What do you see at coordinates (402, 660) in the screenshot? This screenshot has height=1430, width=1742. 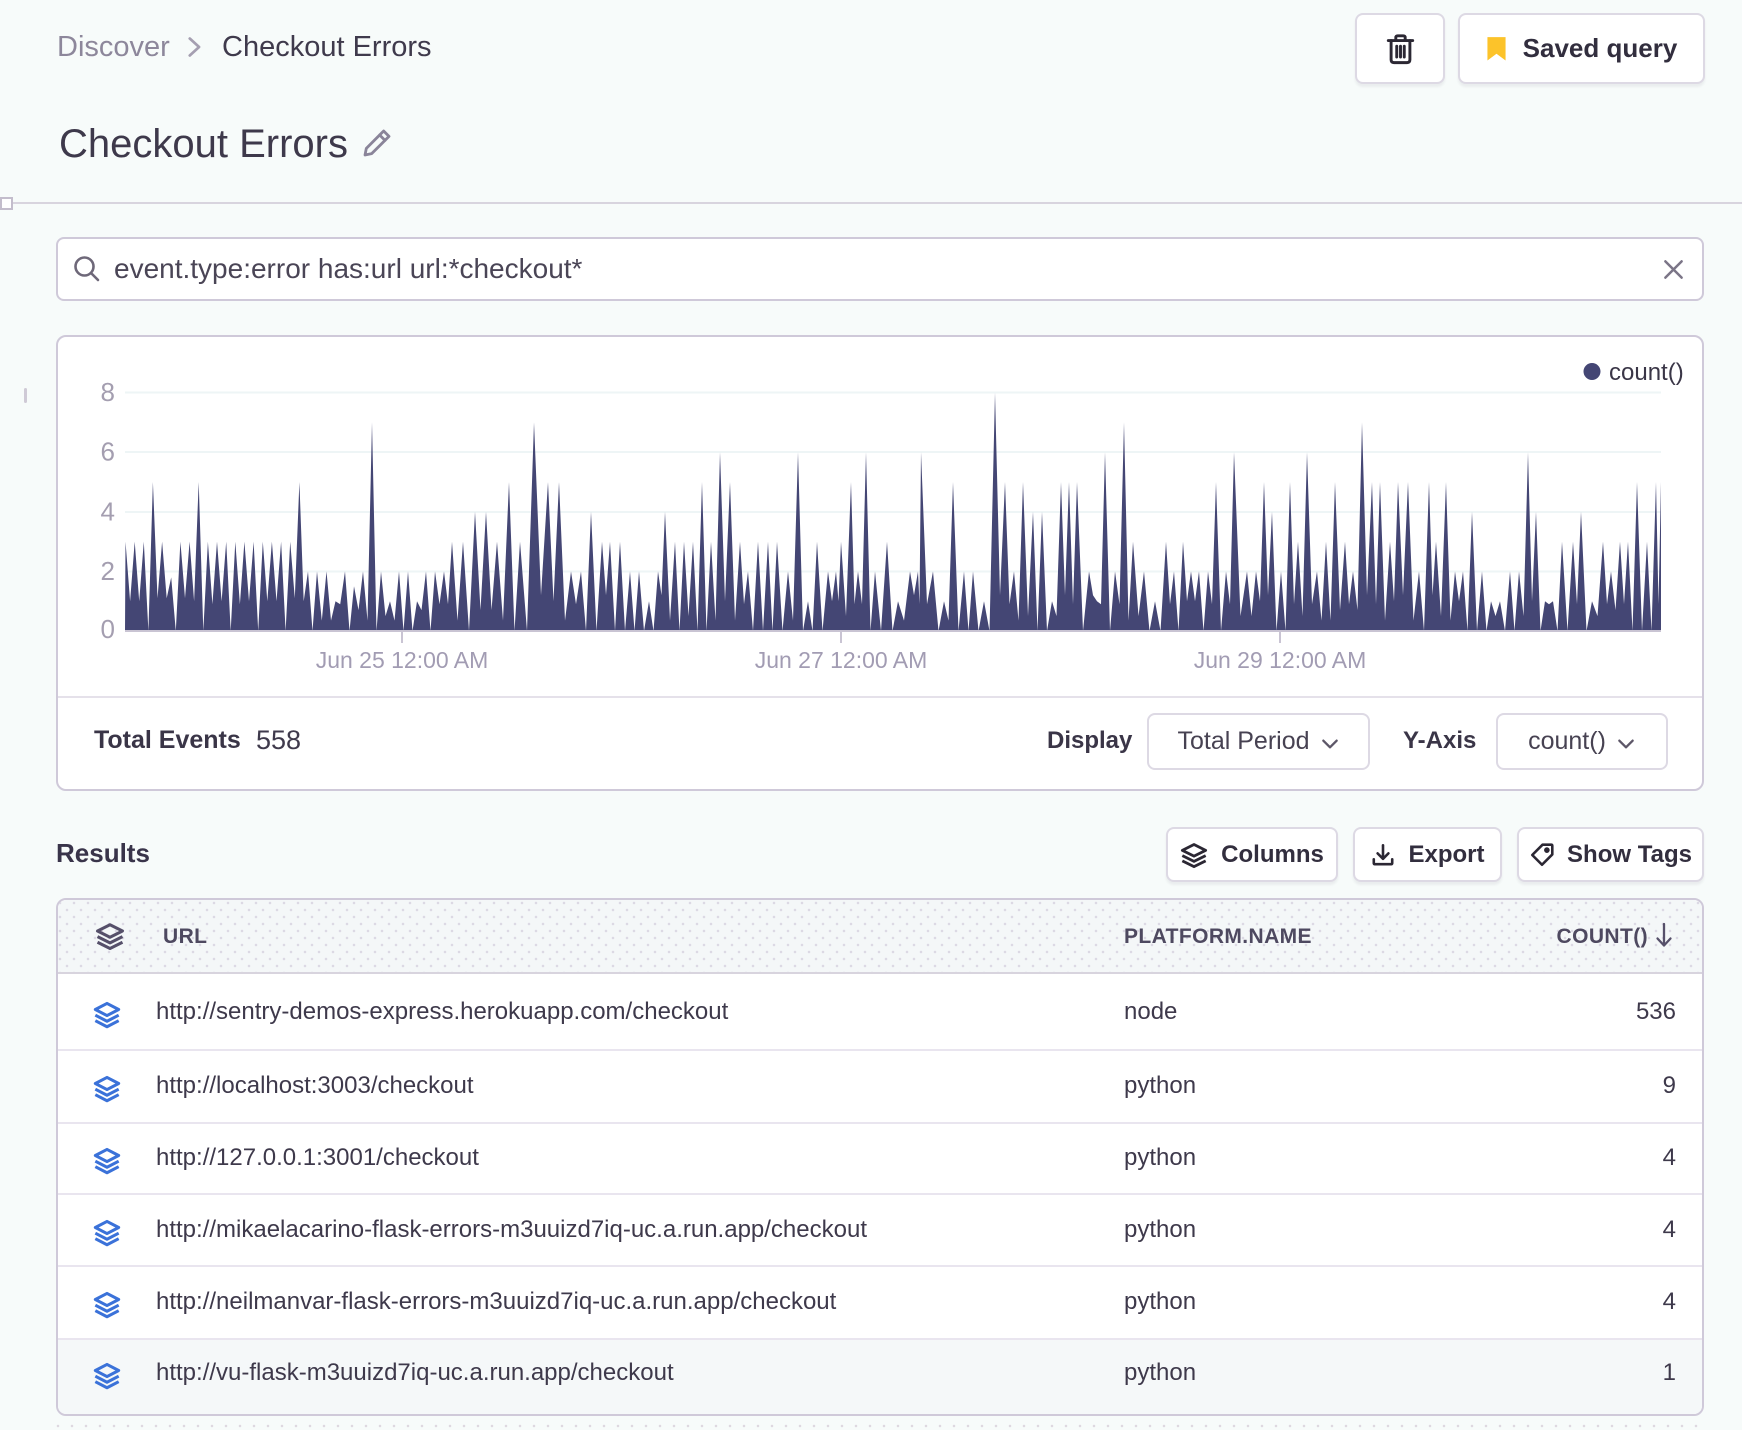 I see `svg-text: Jun 25 12:00 AM` at bounding box center [402, 660].